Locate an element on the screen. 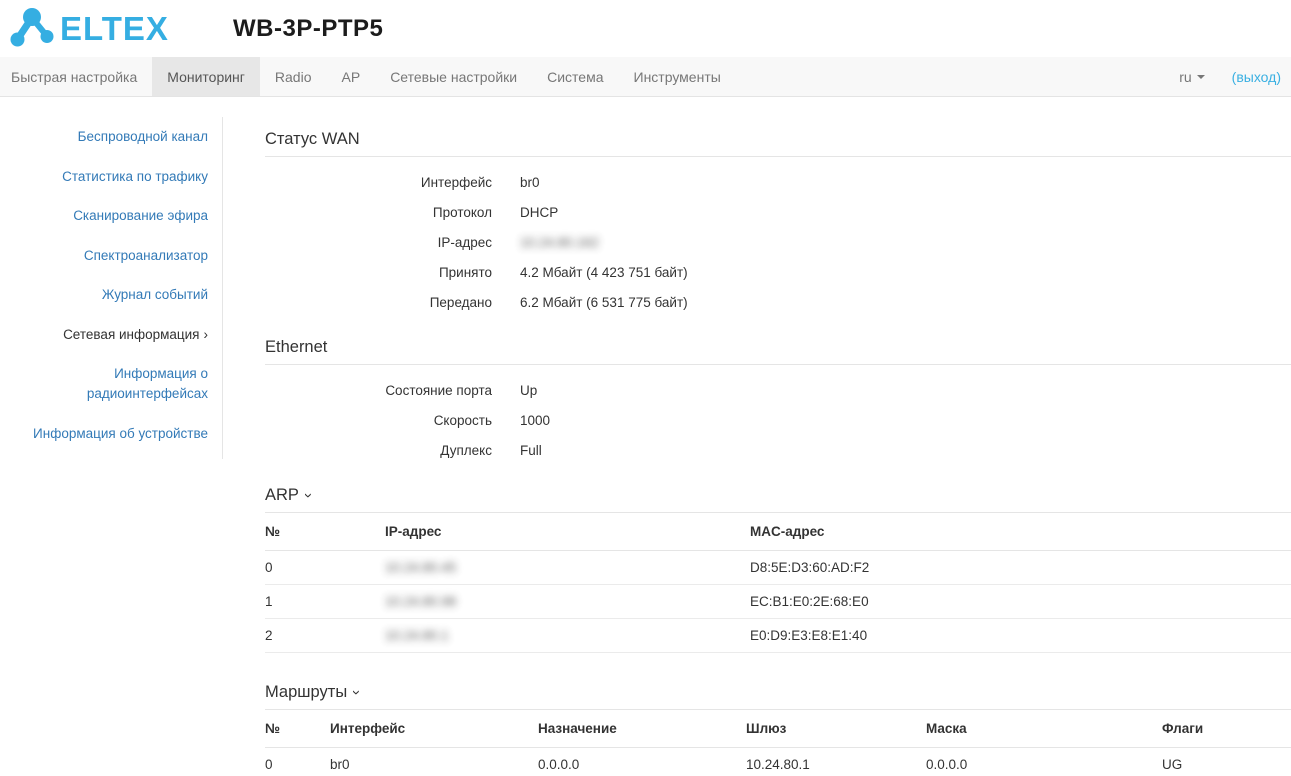 The image size is (1291, 776). sidebar-item-traffic-stats: Статистика по трафику is located at coordinates (111, 177).